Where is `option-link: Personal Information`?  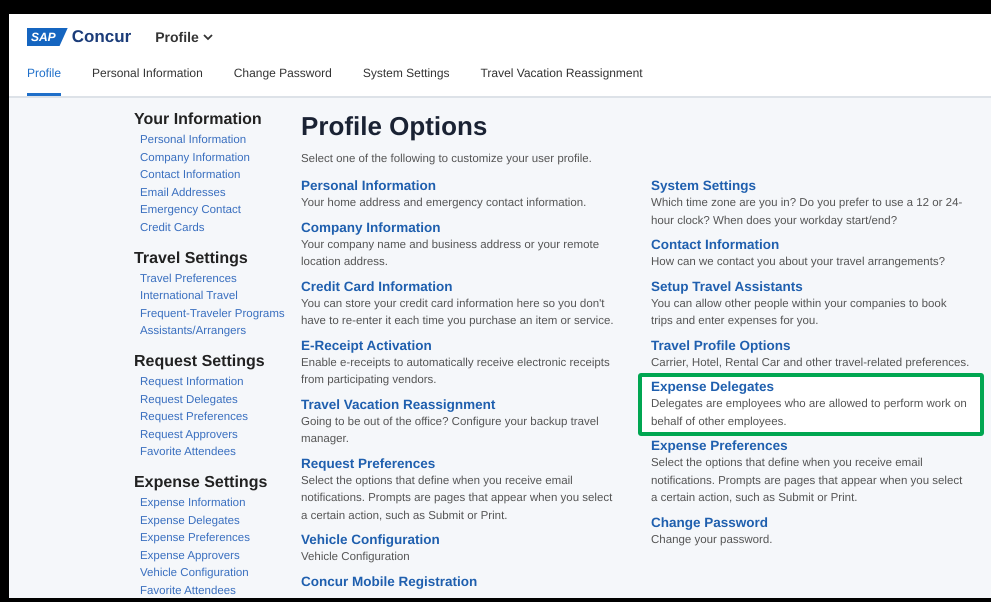 option-link: Personal Information is located at coordinates (368, 186).